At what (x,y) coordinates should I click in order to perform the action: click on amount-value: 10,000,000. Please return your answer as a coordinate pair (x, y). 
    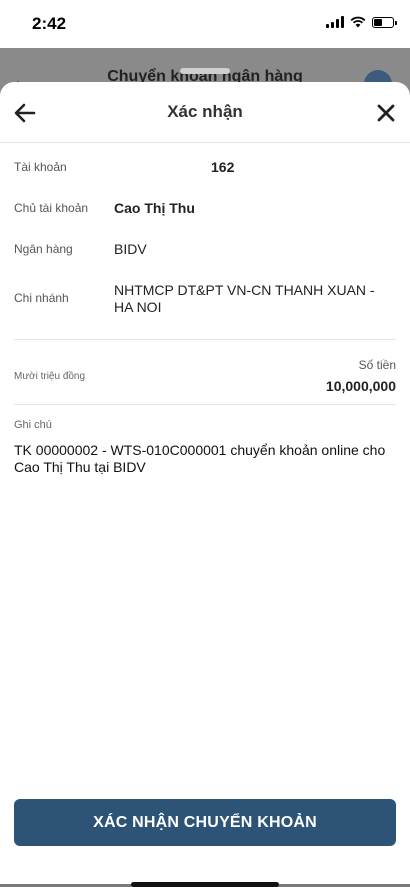
    Looking at the image, I should click on (360, 386).